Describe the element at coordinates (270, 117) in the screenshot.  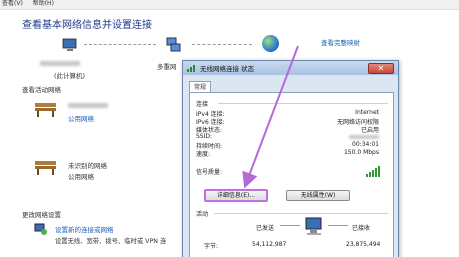
I see `annotation-arrow-icon` at that location.